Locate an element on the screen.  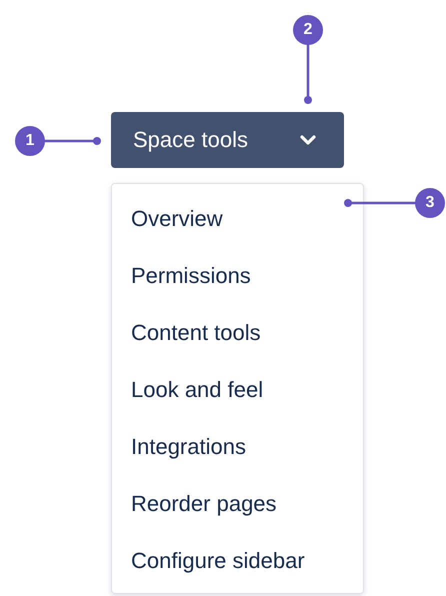
menu-item: Reorder pages is located at coordinates (237, 503).